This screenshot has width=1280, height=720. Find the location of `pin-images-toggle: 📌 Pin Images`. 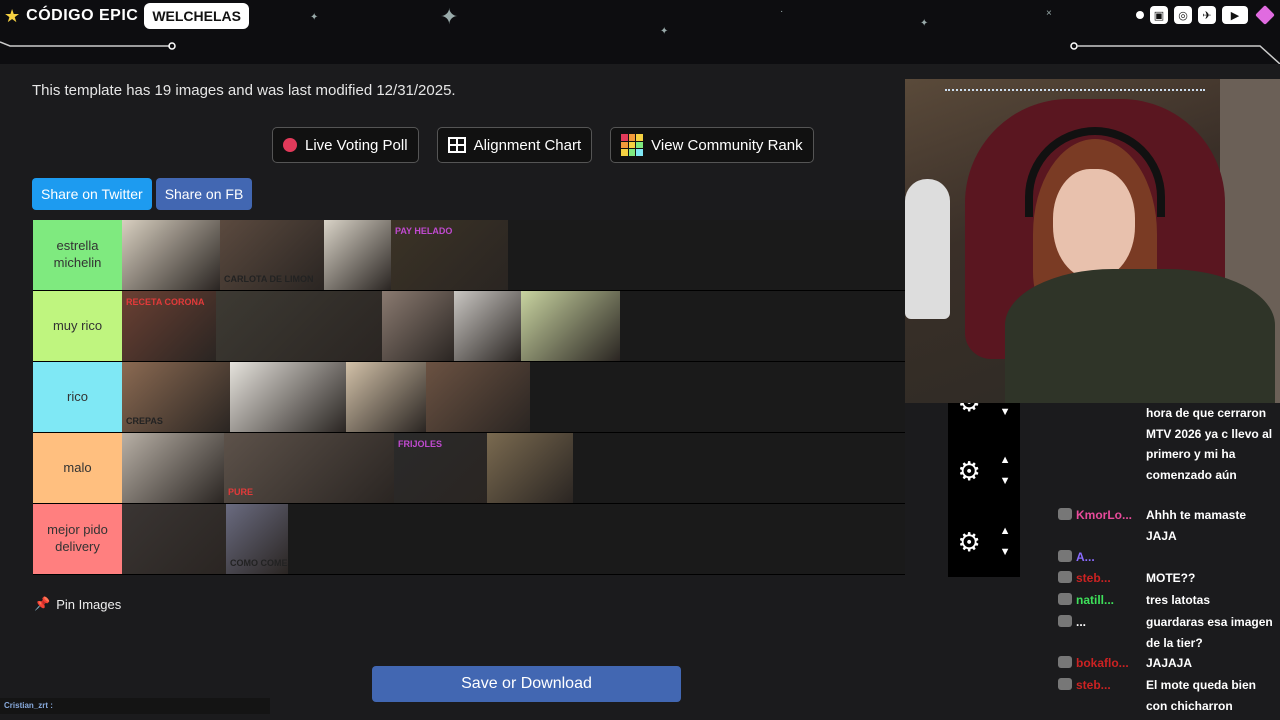

pin-images-toggle: 📌 Pin Images is located at coordinates (77, 604).